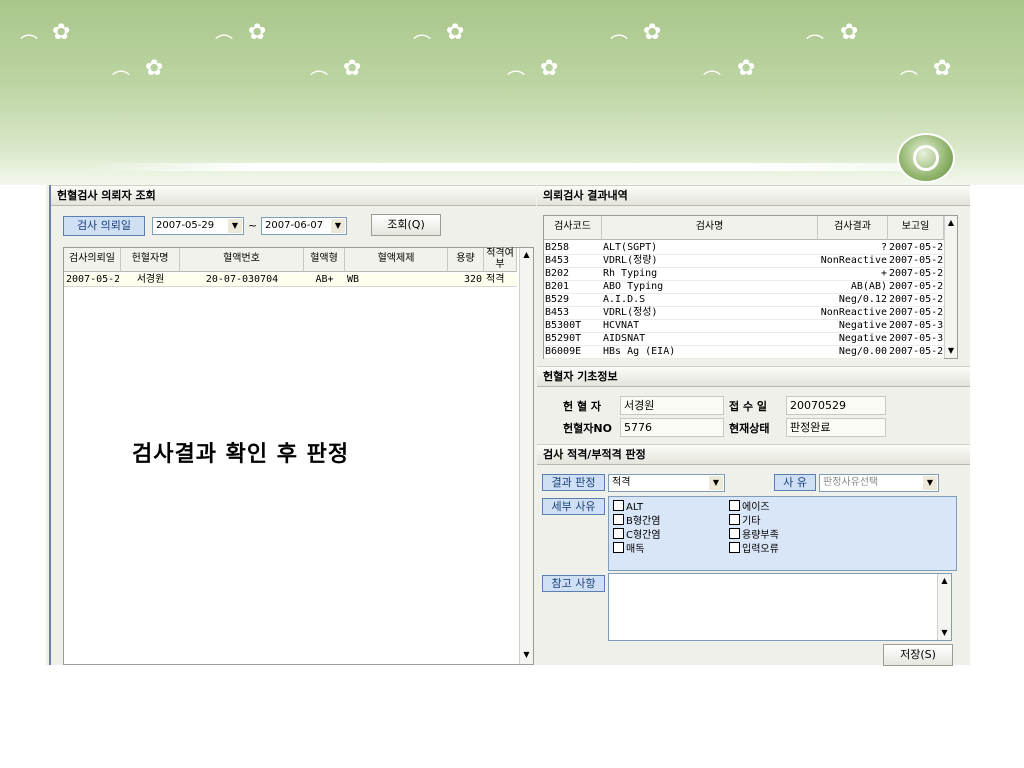  Describe the element at coordinates (636, 521) in the screenshot. I see `detail-reason-checkbox: B형간염` at that location.